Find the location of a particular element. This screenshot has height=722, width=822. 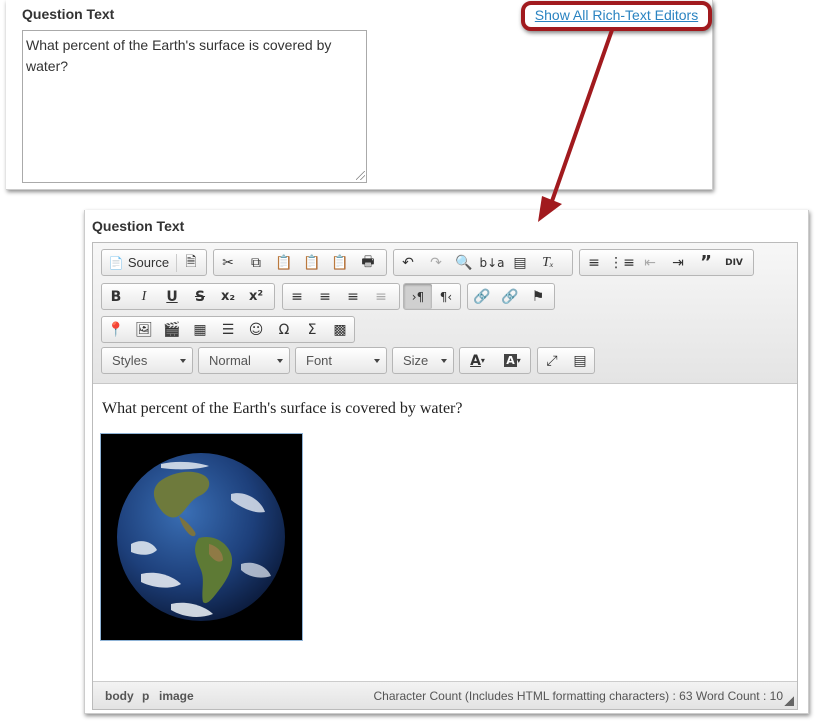

font-combo-label: Font is located at coordinates (319, 360).